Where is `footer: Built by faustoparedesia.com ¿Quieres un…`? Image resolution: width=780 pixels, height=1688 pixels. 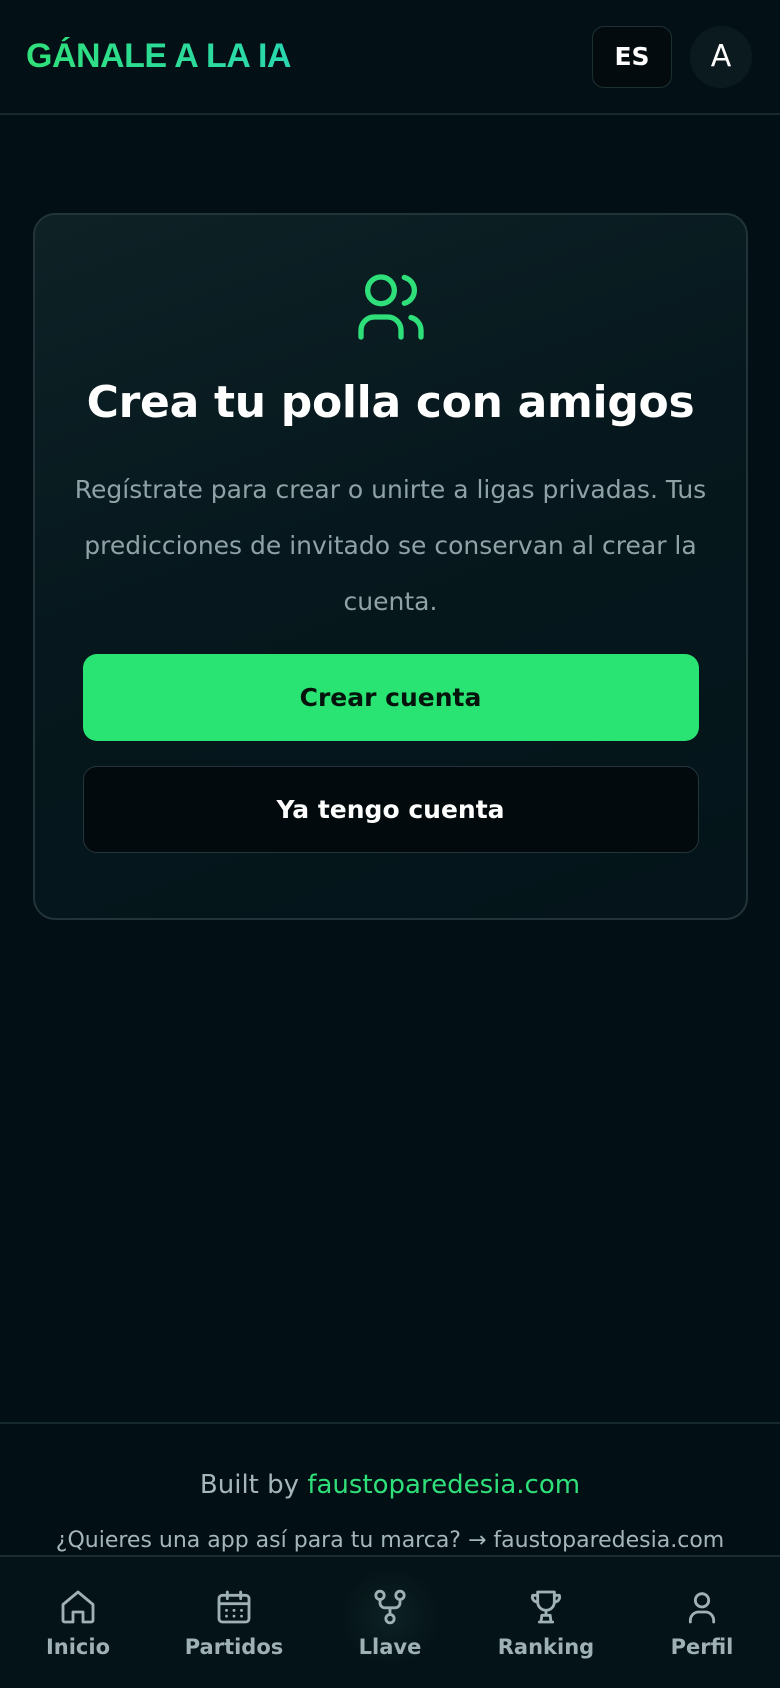 footer: Built by faustoparedesia.com ¿Quieres un… is located at coordinates (390, 1489).